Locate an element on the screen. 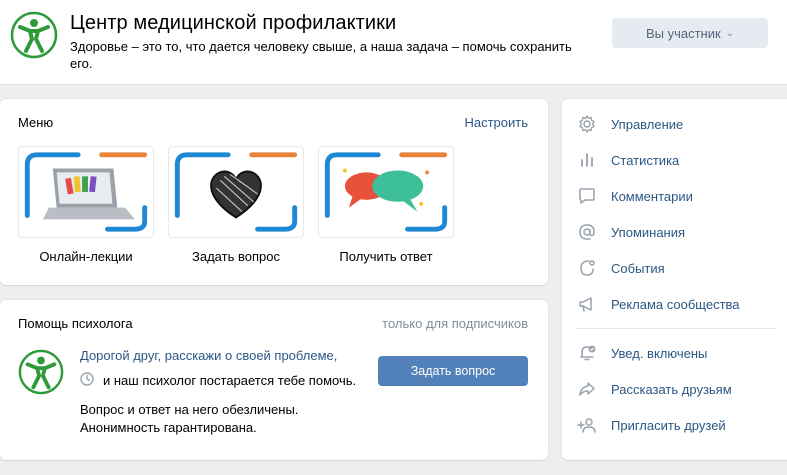 This screenshot has width=787, height=475. help-anonymity-line1: Вопрос и ответ на него обезличены. is located at coordinates (189, 409).